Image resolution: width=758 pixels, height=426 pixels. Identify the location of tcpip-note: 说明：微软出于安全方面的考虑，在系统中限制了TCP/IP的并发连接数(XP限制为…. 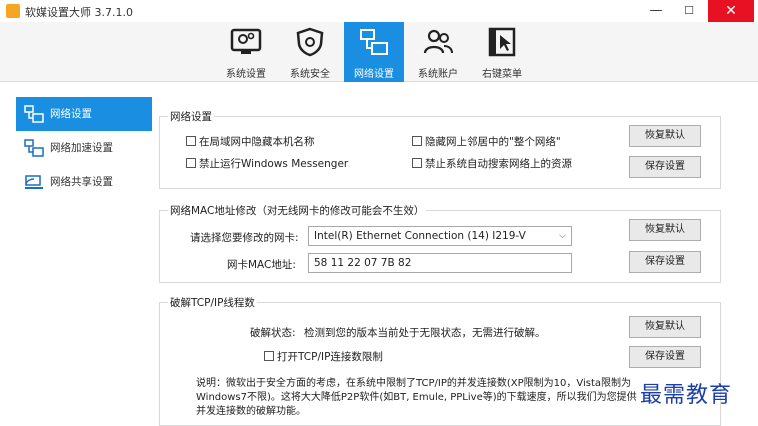
(424, 398).